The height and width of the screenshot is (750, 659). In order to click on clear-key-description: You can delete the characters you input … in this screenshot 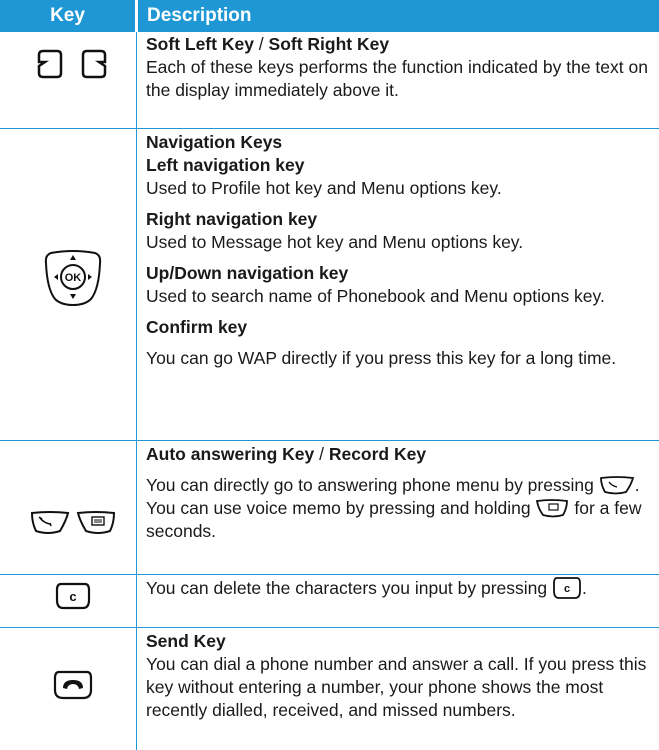, I will do `click(398, 588)`.